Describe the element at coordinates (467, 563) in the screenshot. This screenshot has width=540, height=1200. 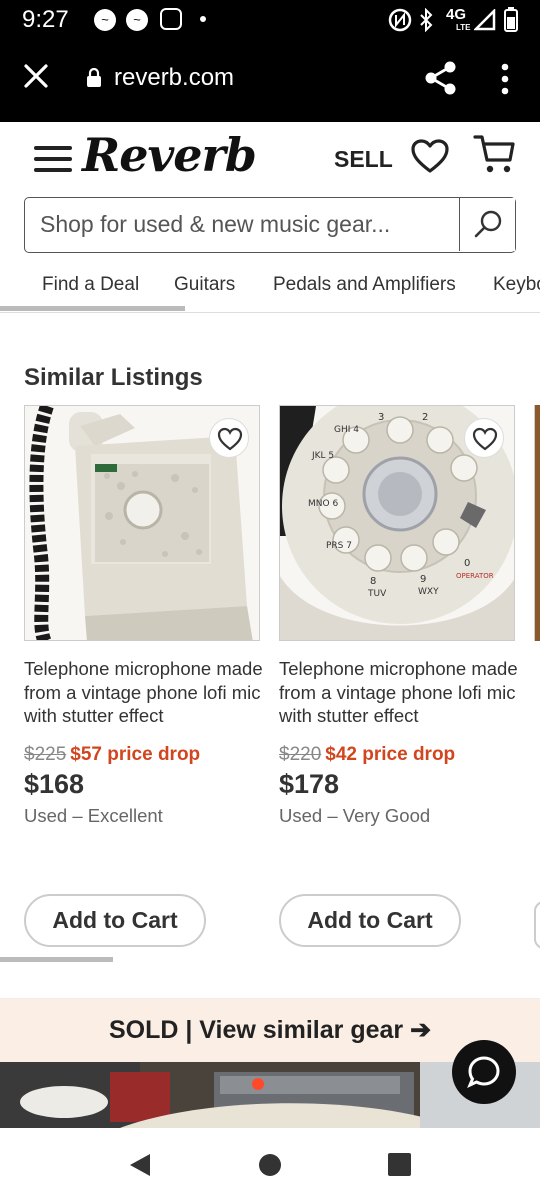
I see `svg-text: 0` at that location.